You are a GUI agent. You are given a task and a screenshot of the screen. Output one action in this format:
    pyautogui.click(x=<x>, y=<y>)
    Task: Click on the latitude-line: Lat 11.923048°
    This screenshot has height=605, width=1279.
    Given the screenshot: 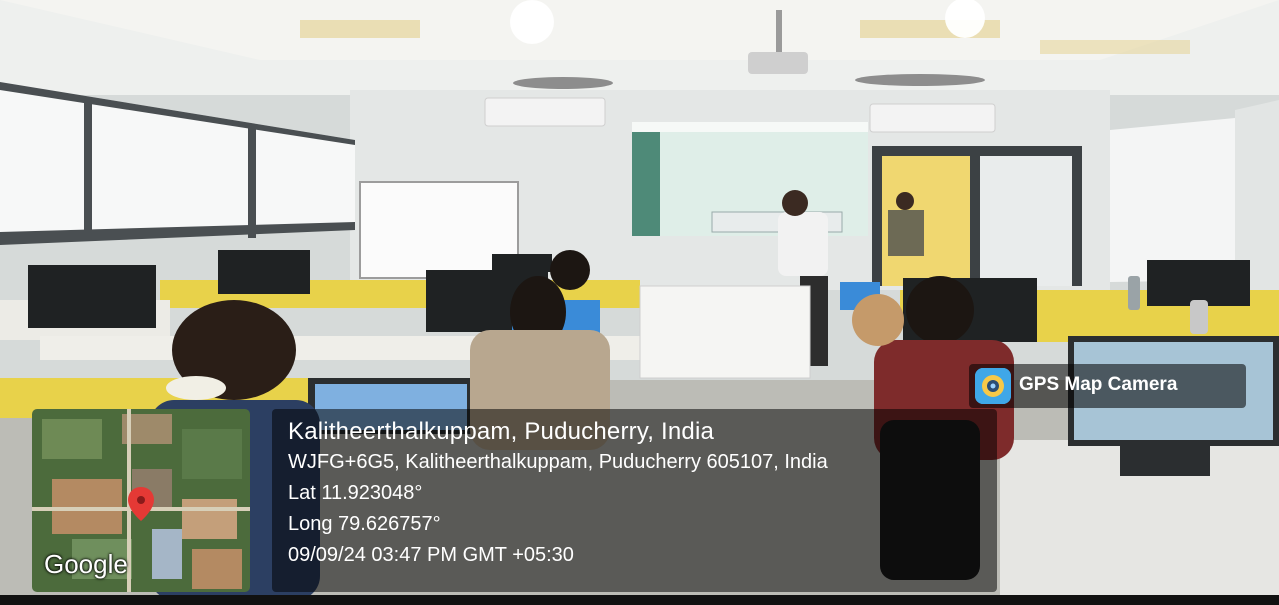 What is the action you would take?
    pyautogui.click(x=355, y=493)
    